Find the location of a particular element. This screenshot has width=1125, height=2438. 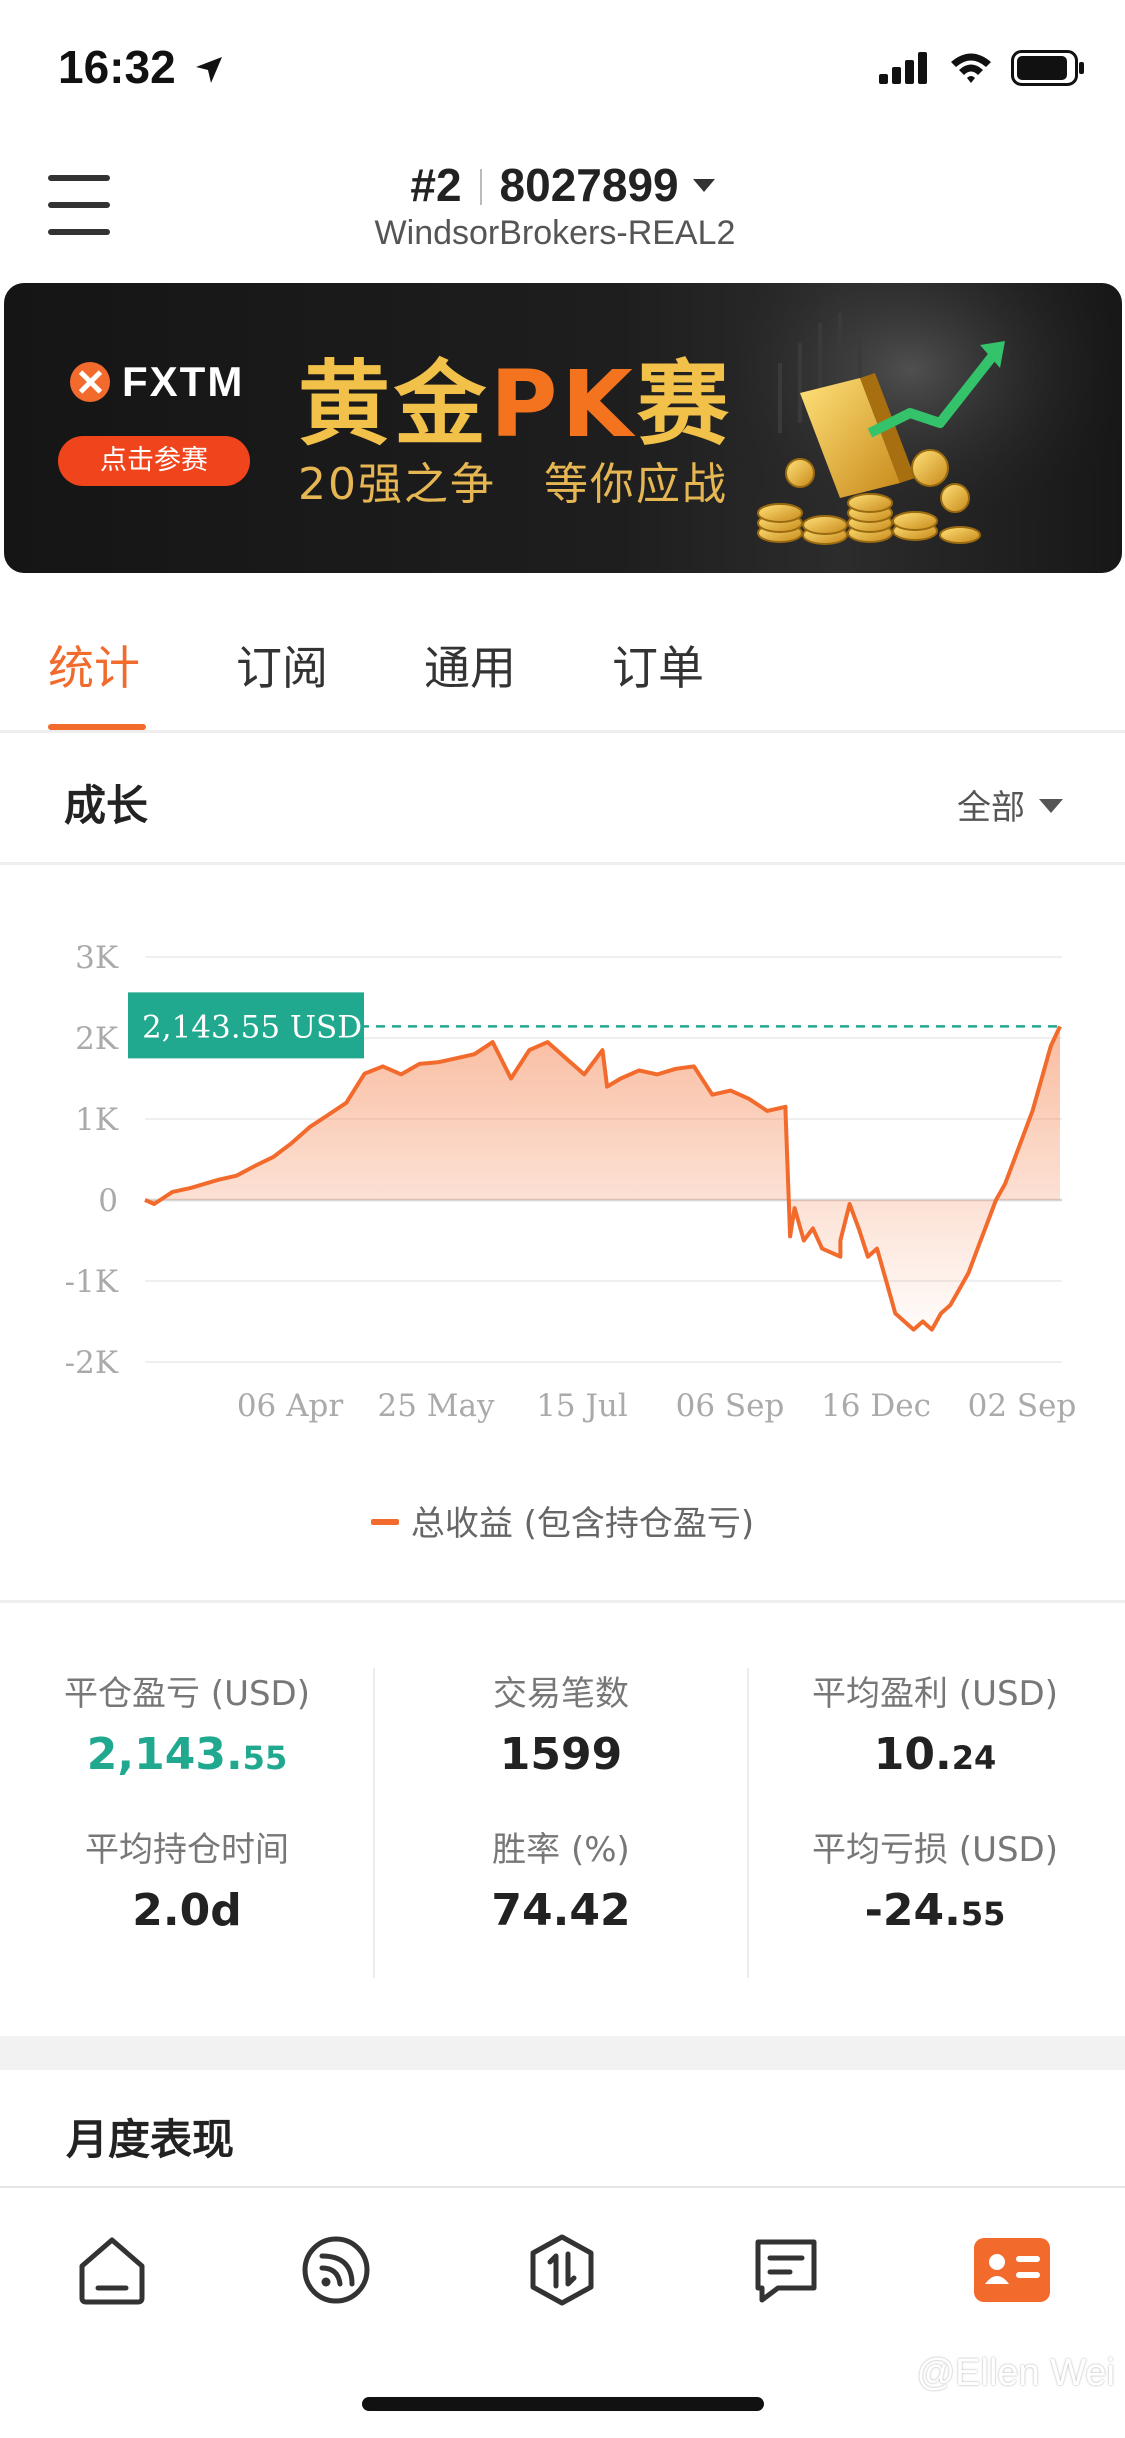

stat-value: 10.24 is located at coordinates (935, 1754).